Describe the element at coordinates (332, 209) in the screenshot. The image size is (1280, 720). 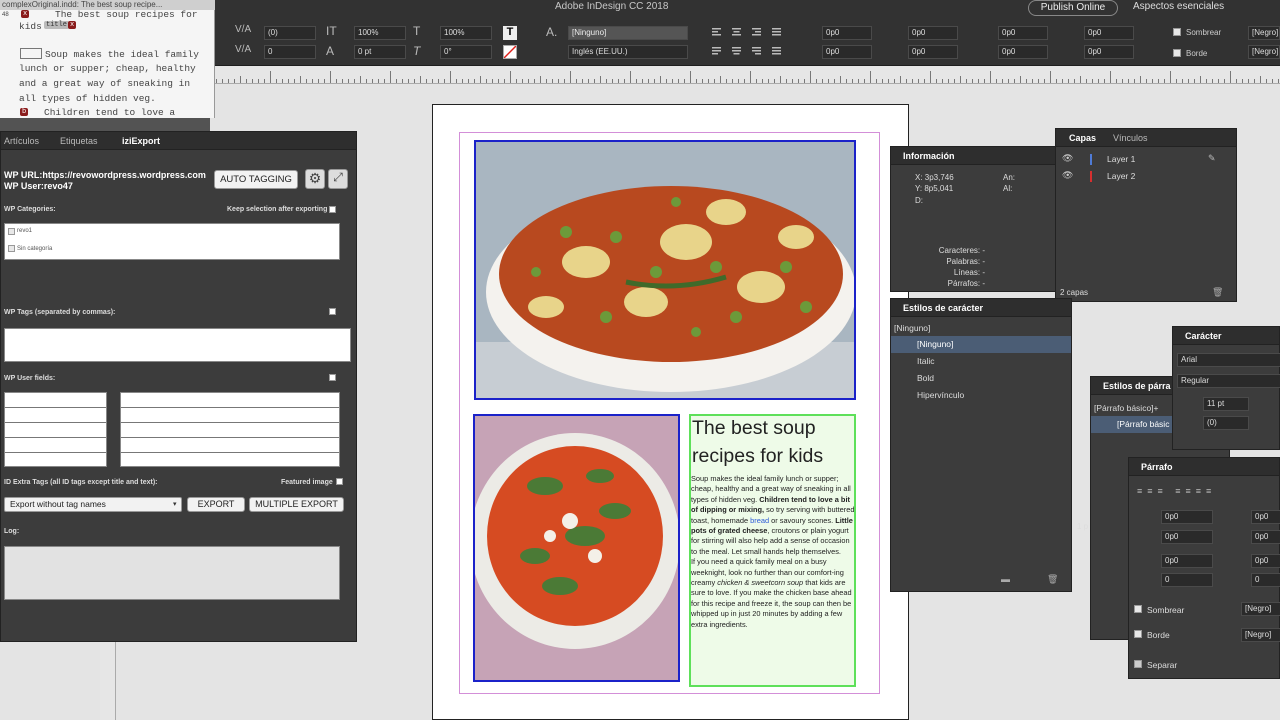
I see `keep-selection-checkbox` at that location.